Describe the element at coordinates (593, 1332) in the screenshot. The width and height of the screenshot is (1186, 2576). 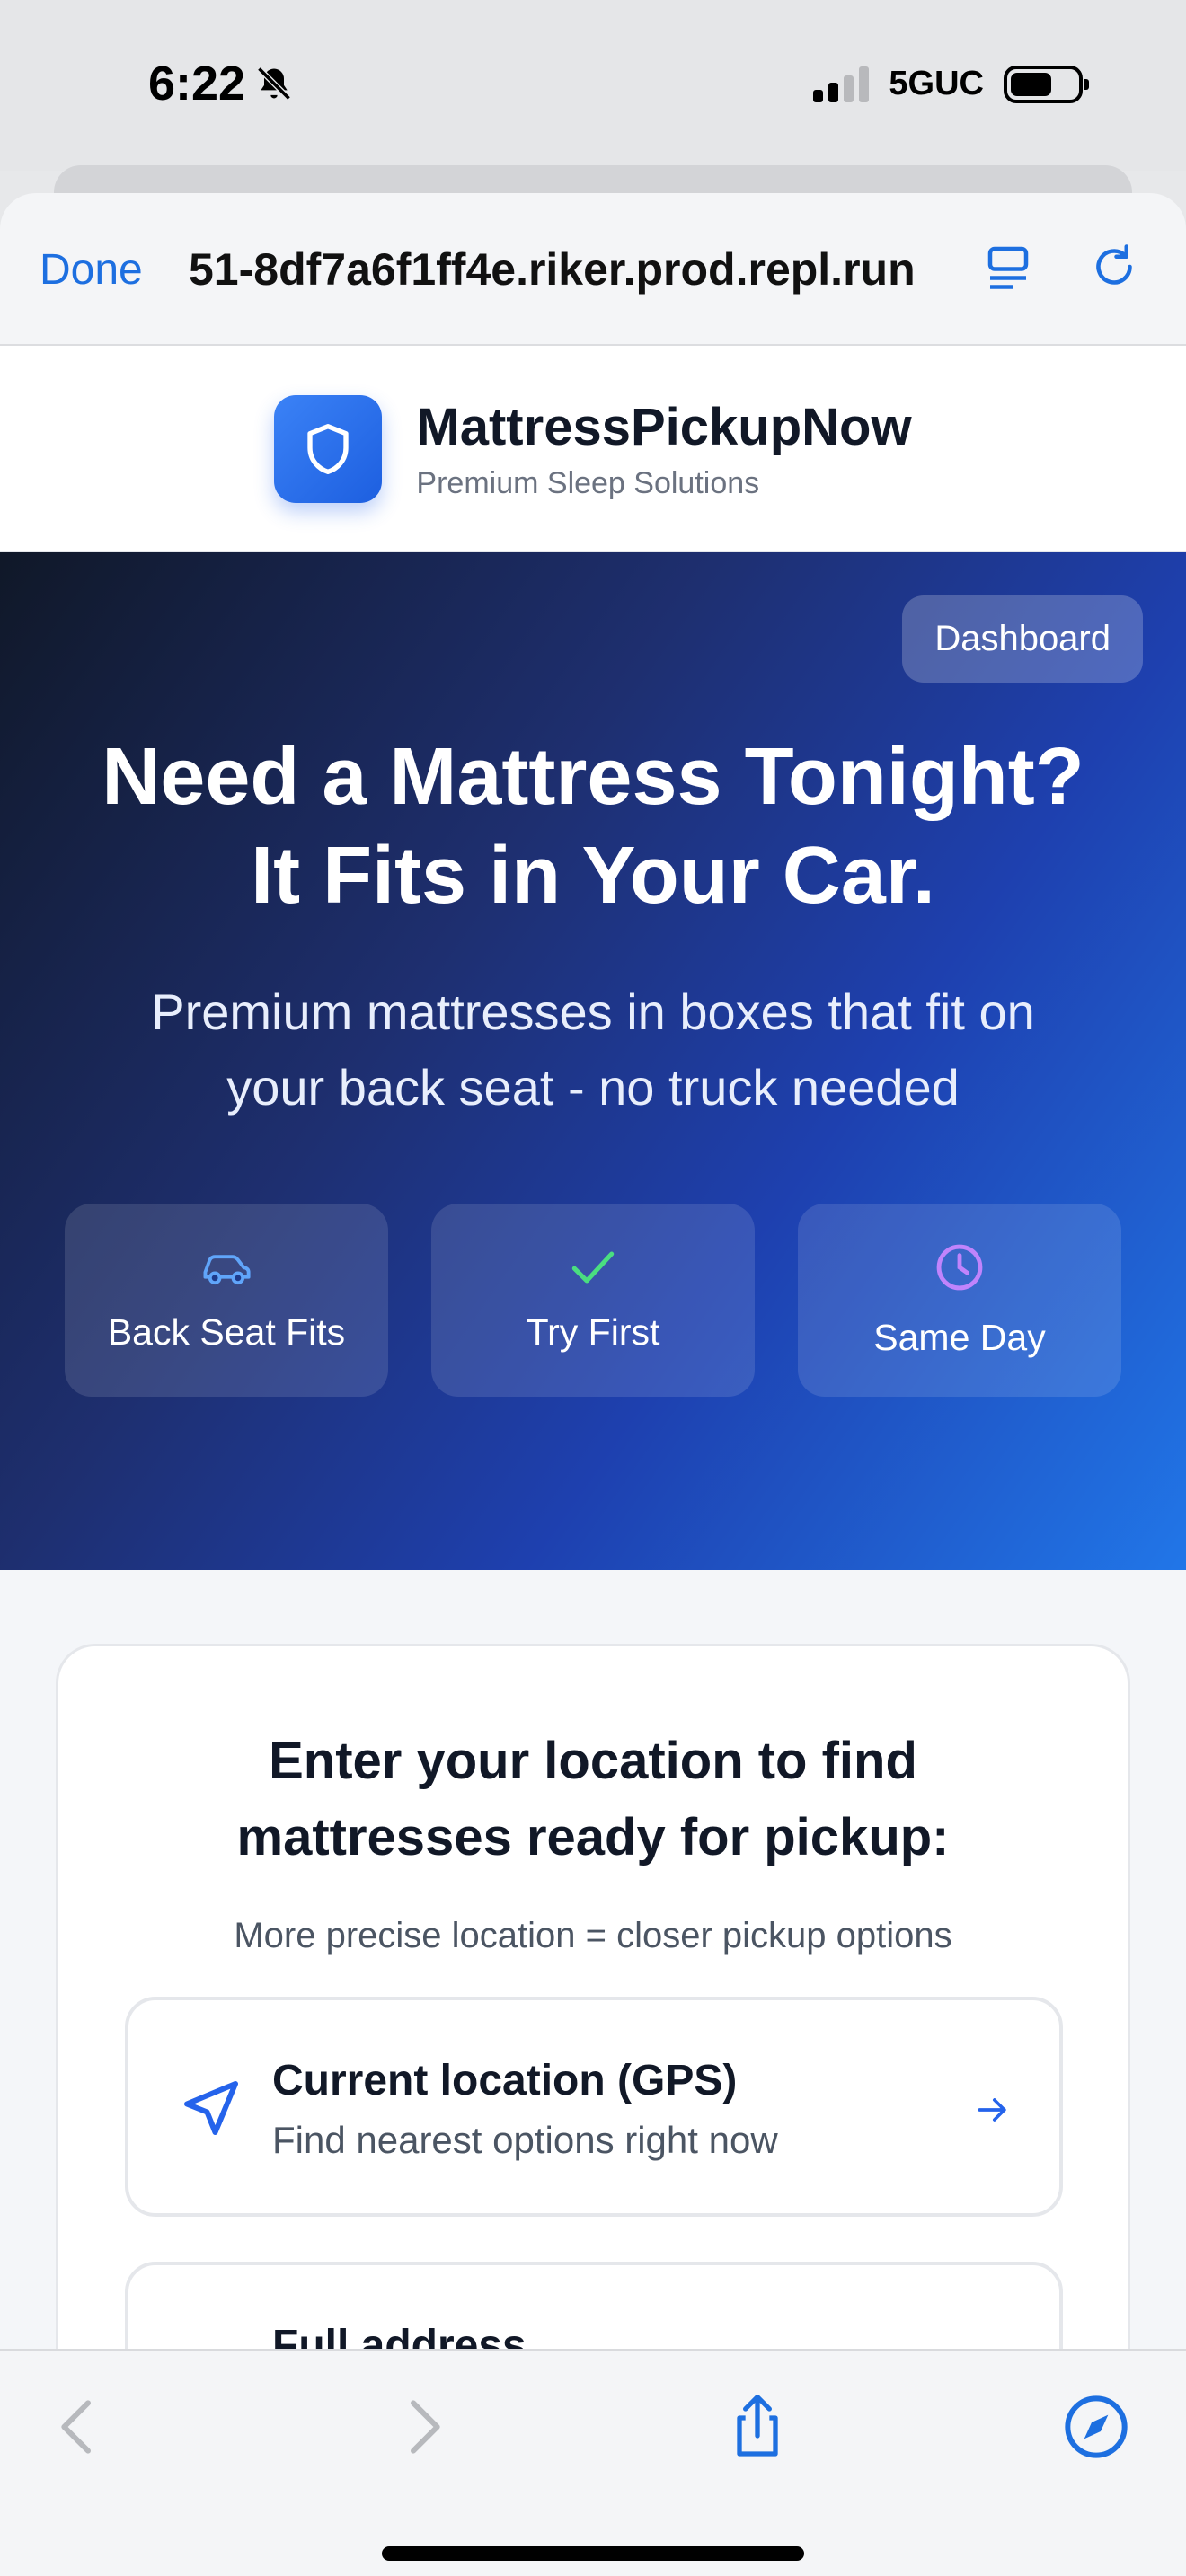
I see `feature-label: Try First` at that location.